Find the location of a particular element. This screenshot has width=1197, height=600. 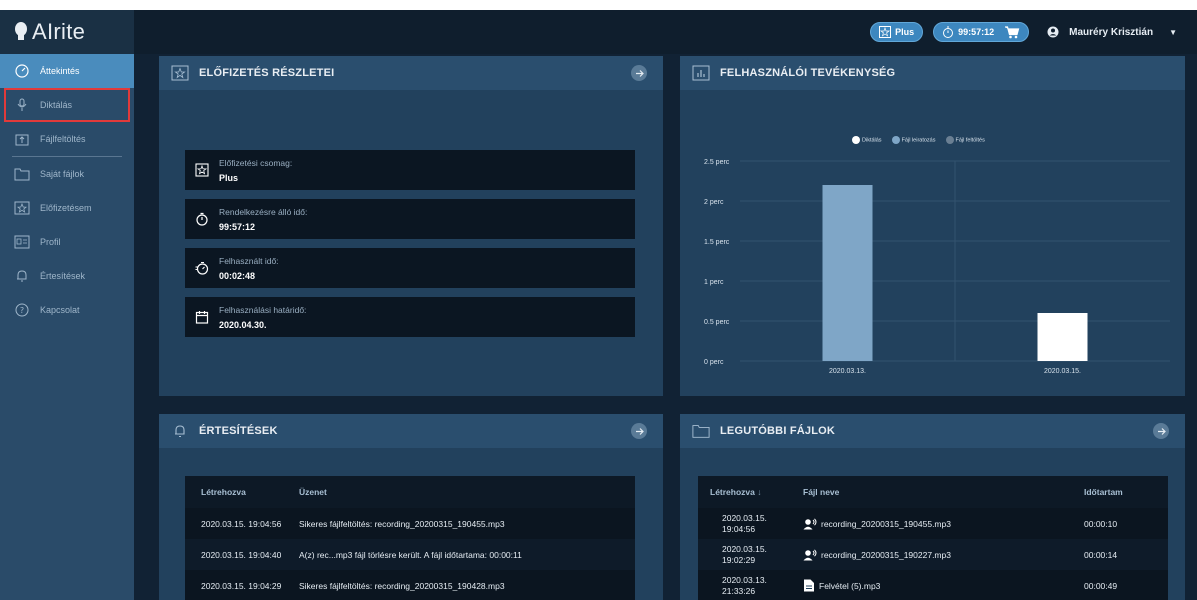

cell-duration: 00:00:49 is located at coordinates (1101, 585).